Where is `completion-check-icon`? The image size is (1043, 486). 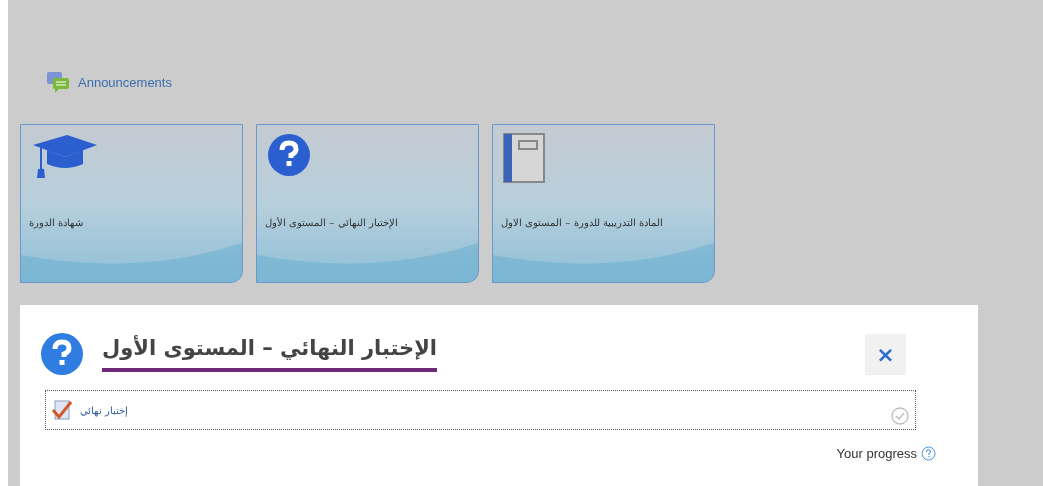 completion-check-icon is located at coordinates (900, 416).